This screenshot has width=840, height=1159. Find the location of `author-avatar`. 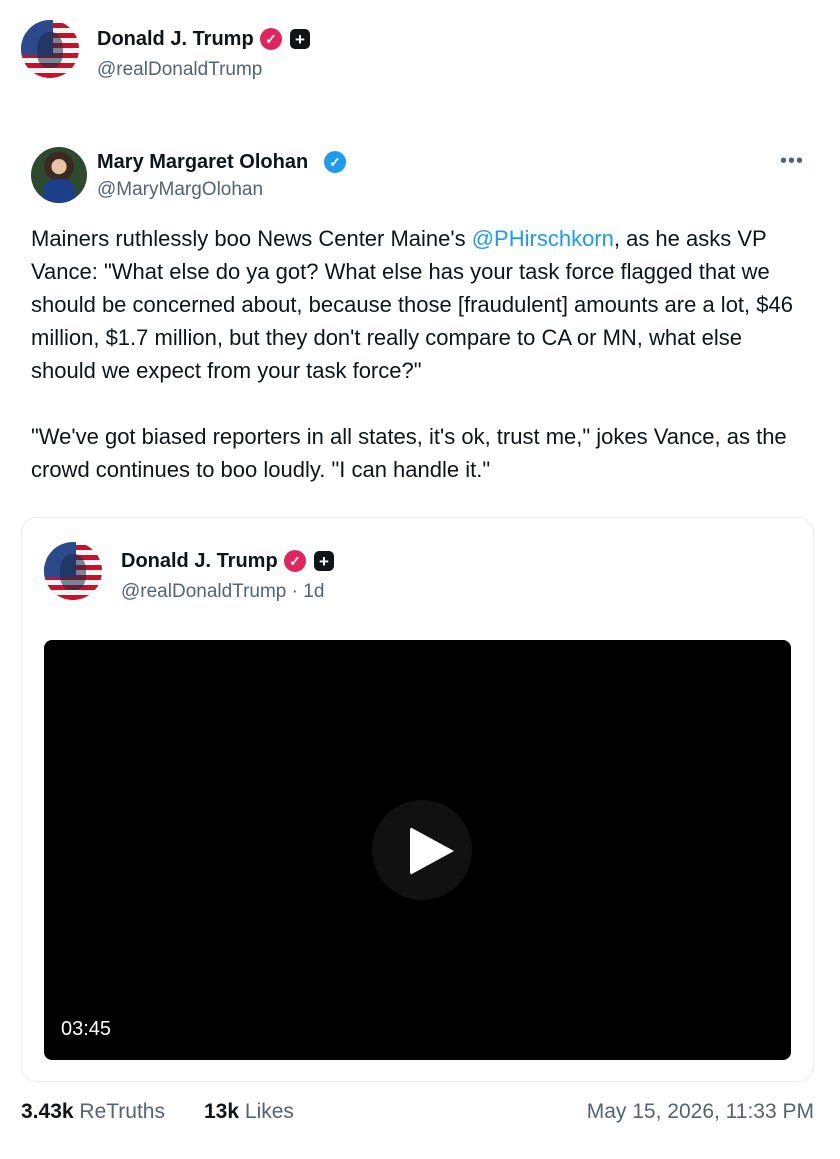

author-avatar is located at coordinates (50, 49).